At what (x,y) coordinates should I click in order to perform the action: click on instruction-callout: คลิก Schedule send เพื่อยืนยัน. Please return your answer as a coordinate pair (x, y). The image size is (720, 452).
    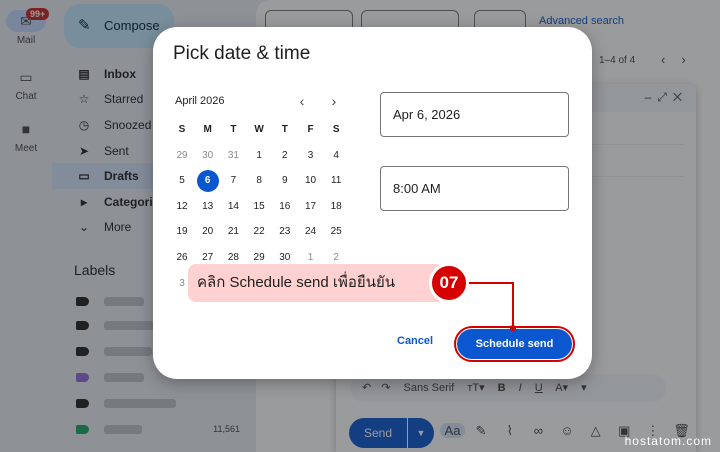
    Looking at the image, I should click on (316, 283).